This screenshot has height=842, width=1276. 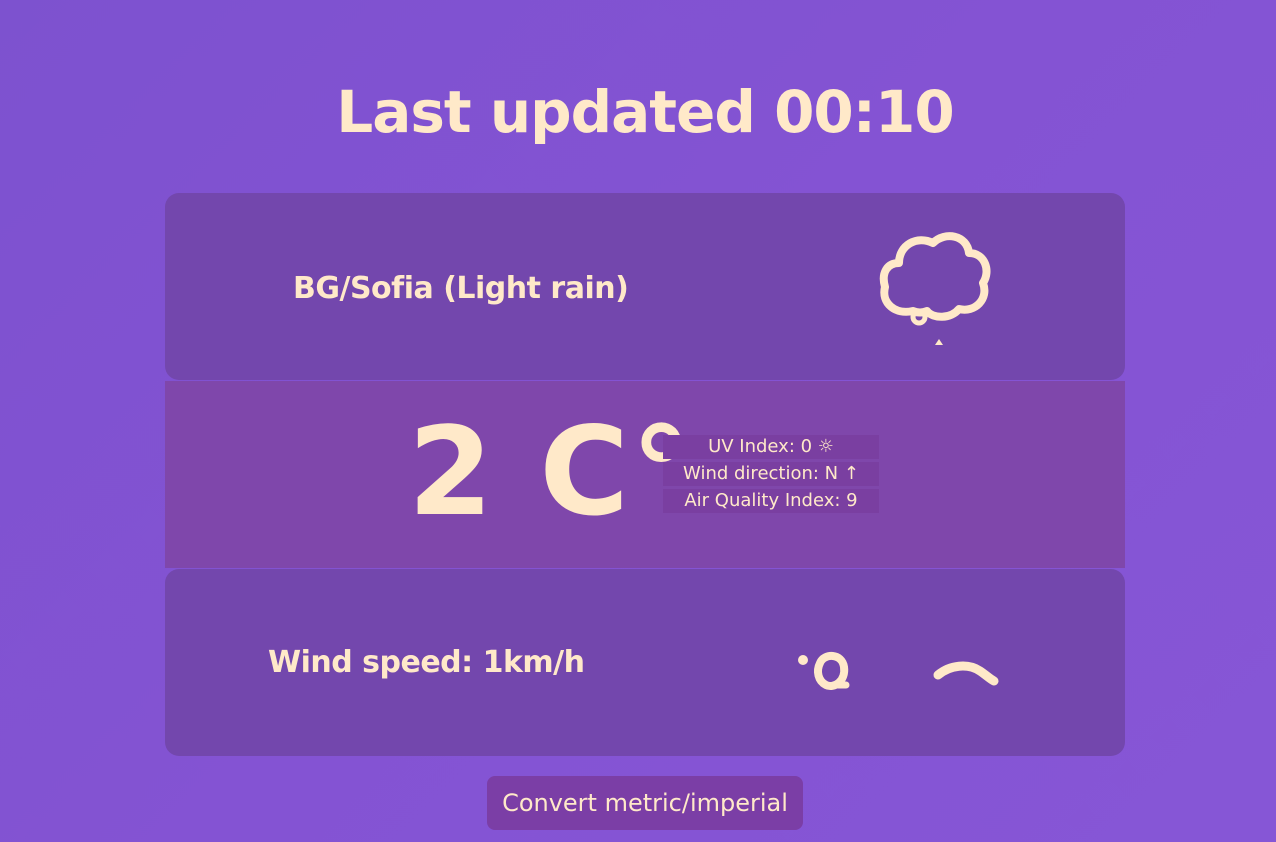 What do you see at coordinates (426, 662) in the screenshot?
I see `wind-speed-label: Wind speed: 1km/h` at bounding box center [426, 662].